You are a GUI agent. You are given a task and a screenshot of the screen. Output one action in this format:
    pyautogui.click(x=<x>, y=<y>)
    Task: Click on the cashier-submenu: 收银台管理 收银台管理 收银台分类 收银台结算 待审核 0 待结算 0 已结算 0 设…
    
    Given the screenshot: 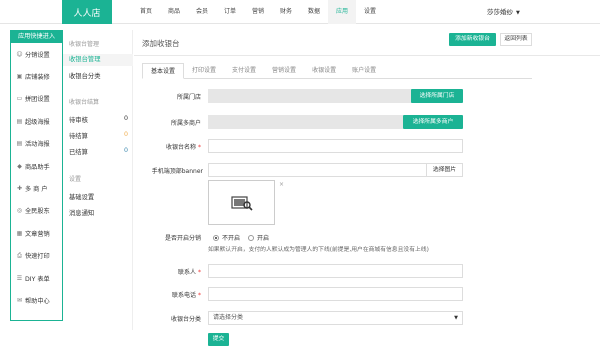 What is the action you would take?
    pyautogui.click(x=98, y=180)
    